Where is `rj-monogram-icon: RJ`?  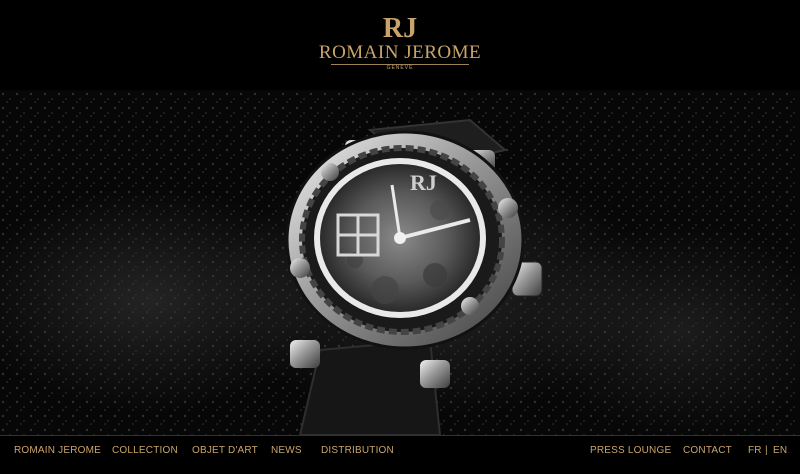
rj-monogram-icon: RJ is located at coordinates (400, 27).